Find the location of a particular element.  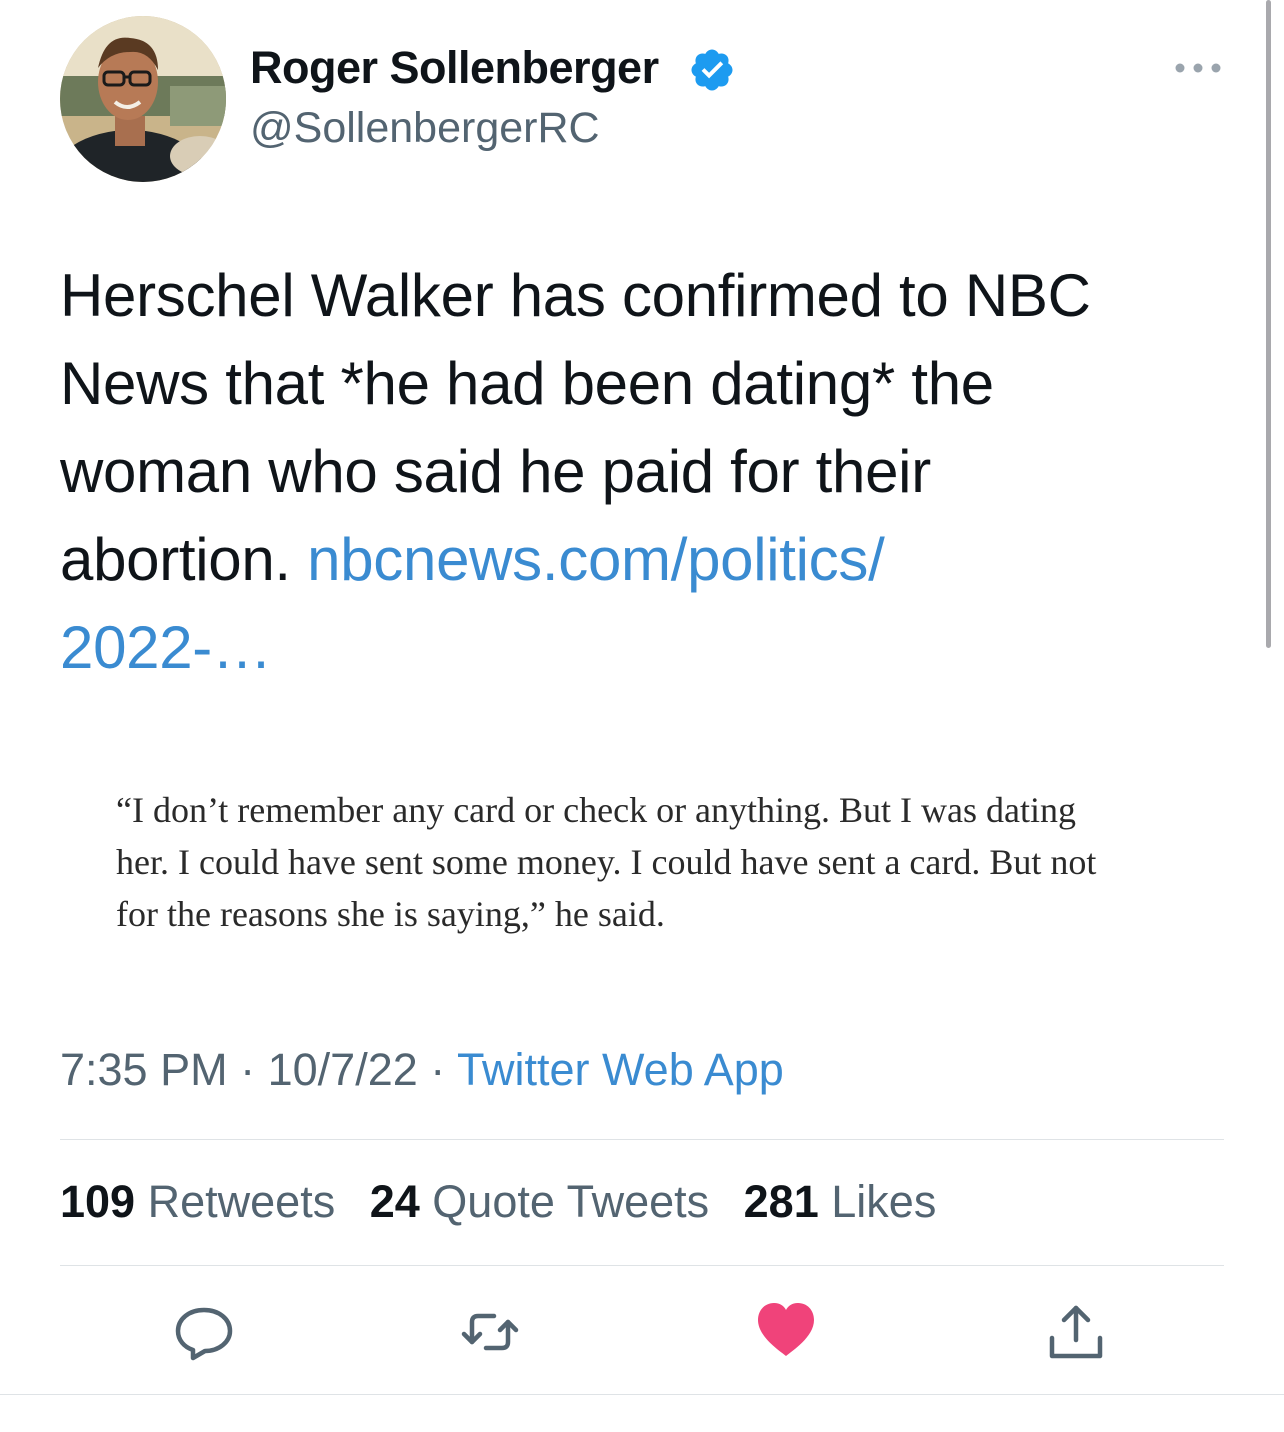

quote-tweets-stat: 24 Quote Tweets is located at coordinates (539, 1201).